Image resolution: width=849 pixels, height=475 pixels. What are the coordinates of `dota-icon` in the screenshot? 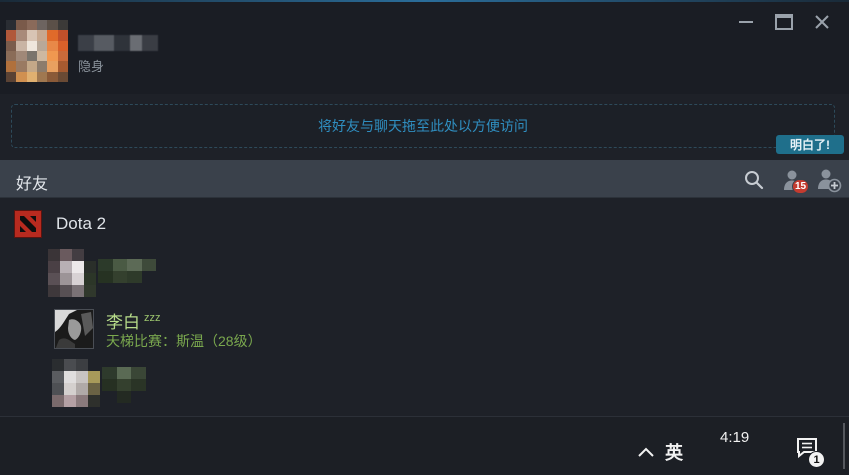 It's located at (28, 224).